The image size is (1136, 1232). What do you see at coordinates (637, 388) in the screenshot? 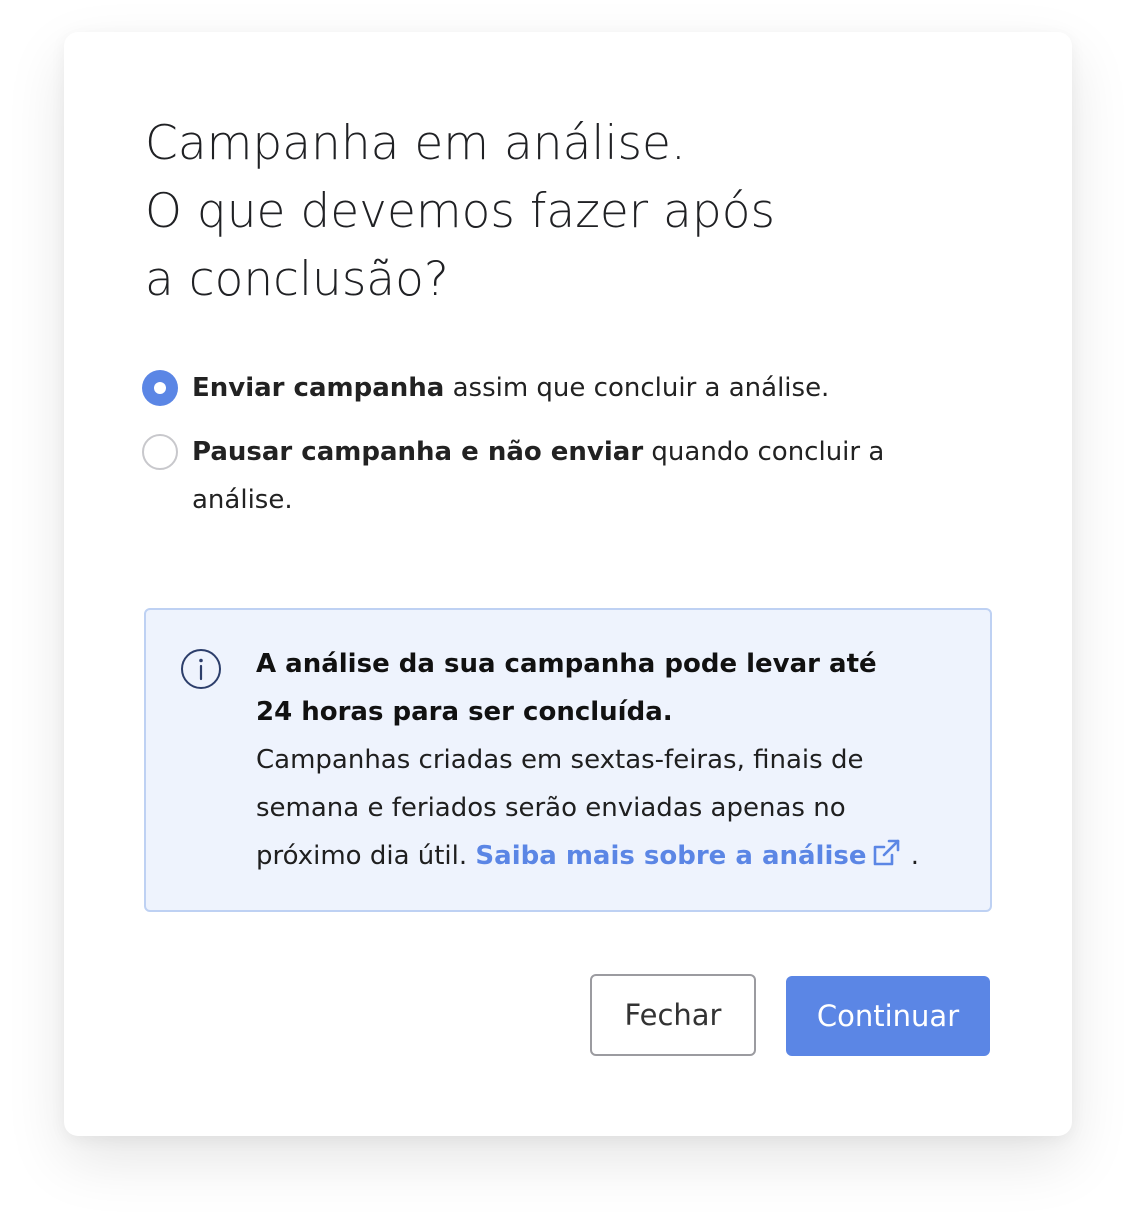
I see `option-send-text: assim que concluir a análise.` at bounding box center [637, 388].